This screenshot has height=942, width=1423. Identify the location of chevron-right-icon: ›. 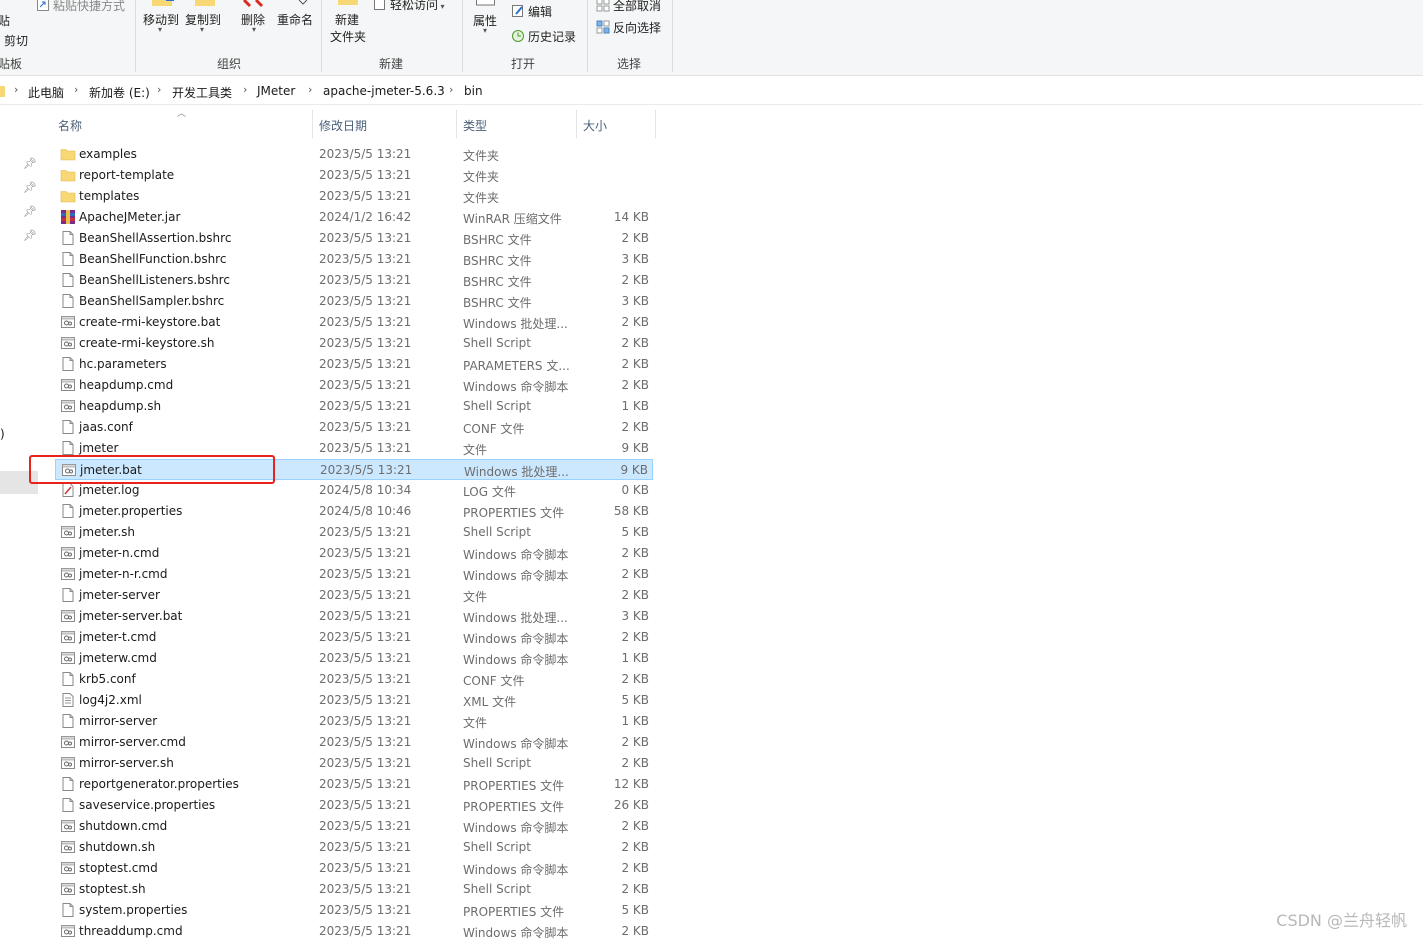
(245, 89).